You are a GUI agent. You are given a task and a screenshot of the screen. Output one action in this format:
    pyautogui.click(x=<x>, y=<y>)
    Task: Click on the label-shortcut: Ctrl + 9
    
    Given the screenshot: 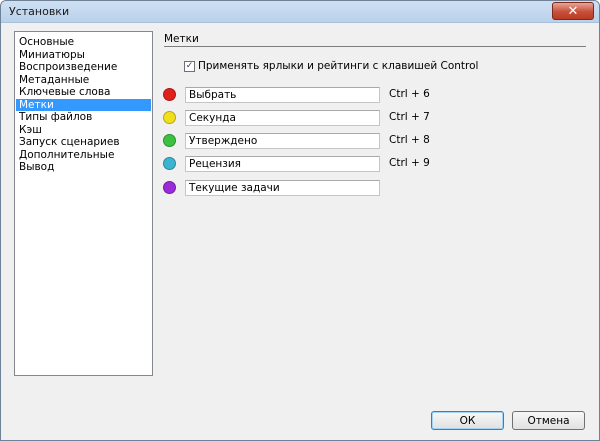 What is the action you would take?
    pyautogui.click(x=409, y=163)
    